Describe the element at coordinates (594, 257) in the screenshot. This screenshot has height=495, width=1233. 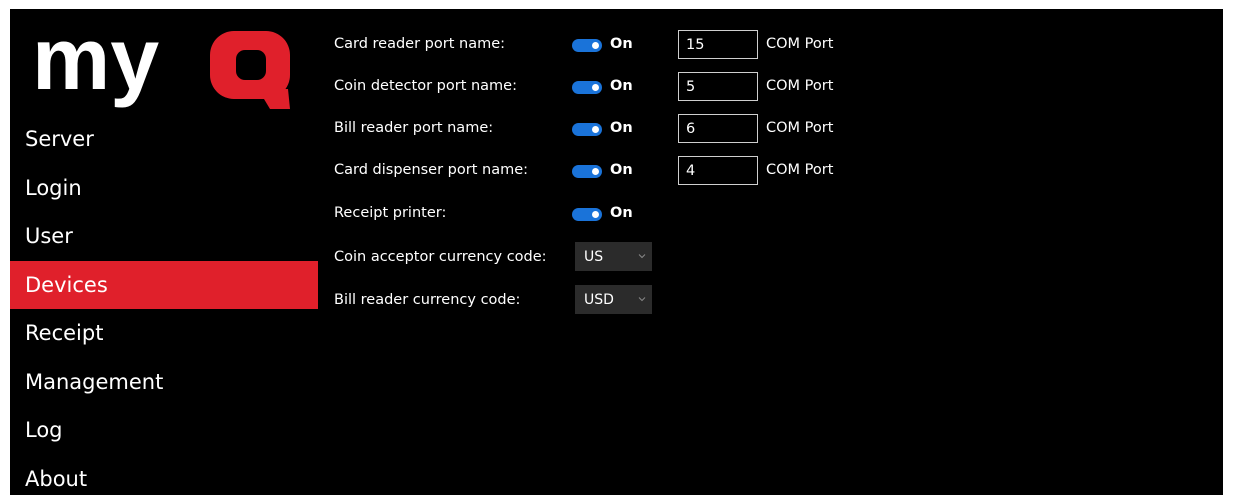
I see `coin-currency-value: US` at that location.